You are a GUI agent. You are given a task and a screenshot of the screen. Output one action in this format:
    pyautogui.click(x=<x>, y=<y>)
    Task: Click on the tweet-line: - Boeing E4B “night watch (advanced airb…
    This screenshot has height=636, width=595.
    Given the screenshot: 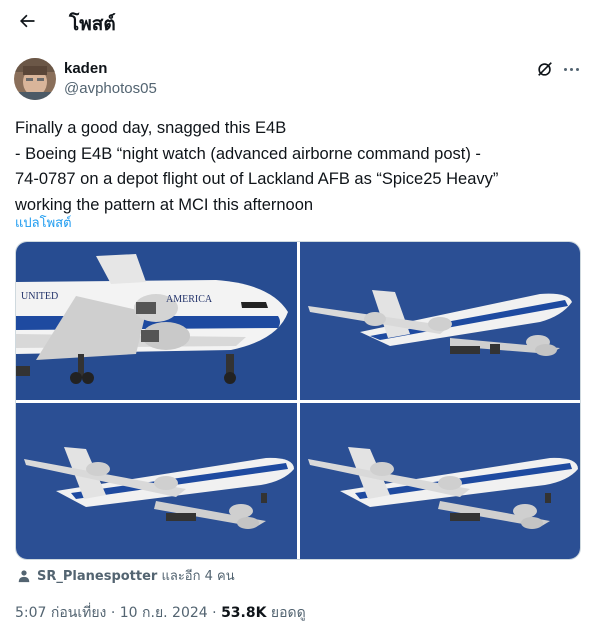 What is the action you would take?
    pyautogui.click(x=248, y=153)
    